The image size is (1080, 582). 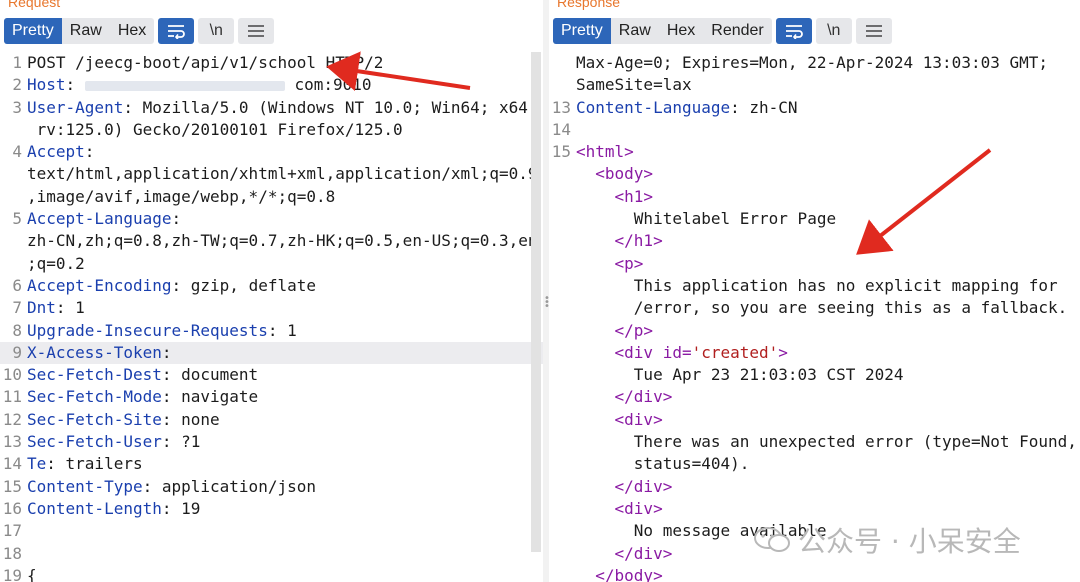 What do you see at coordinates (735, 352) in the screenshot?
I see `html-attr-value: 'created'` at bounding box center [735, 352].